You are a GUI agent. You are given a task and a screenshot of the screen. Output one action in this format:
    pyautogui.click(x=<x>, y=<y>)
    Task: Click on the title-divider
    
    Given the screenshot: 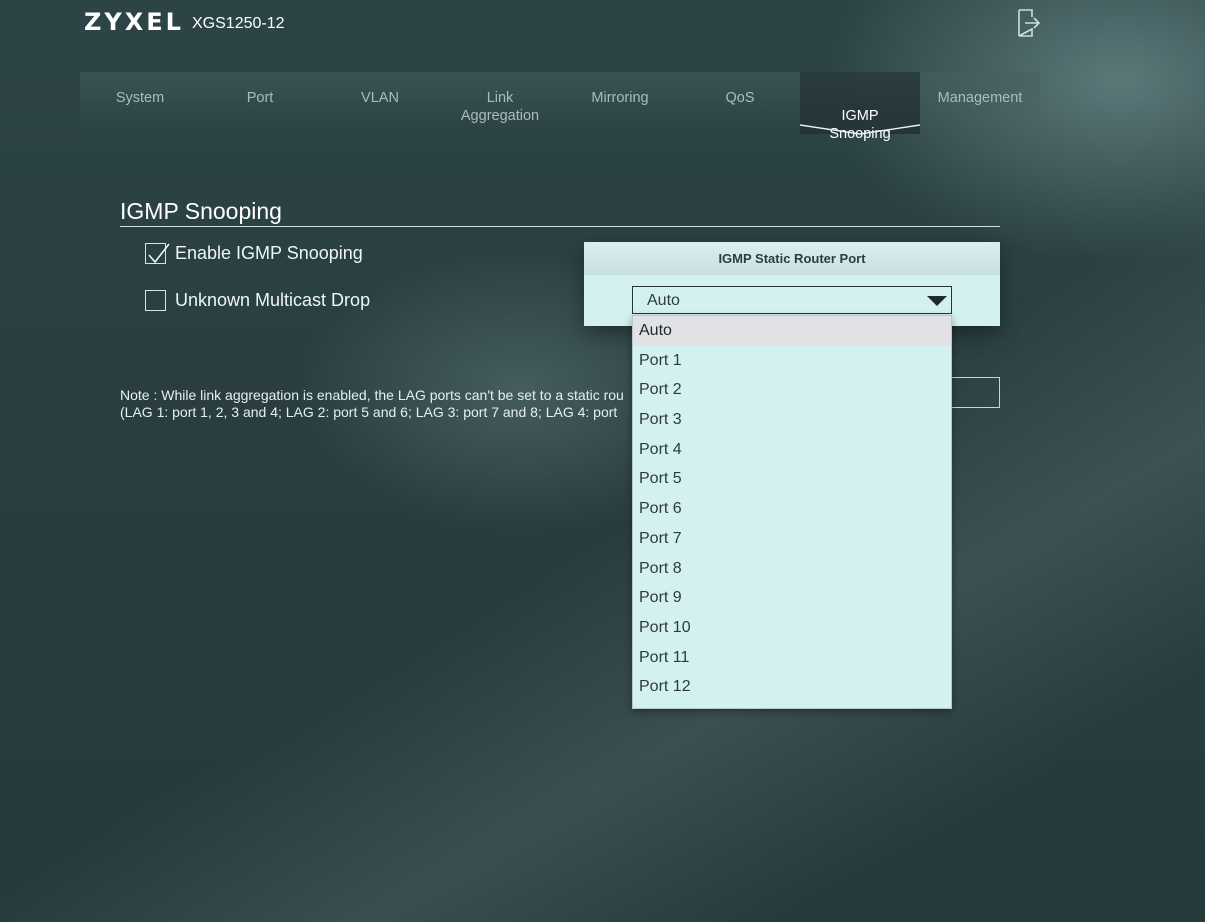 What is the action you would take?
    pyautogui.click(x=560, y=226)
    